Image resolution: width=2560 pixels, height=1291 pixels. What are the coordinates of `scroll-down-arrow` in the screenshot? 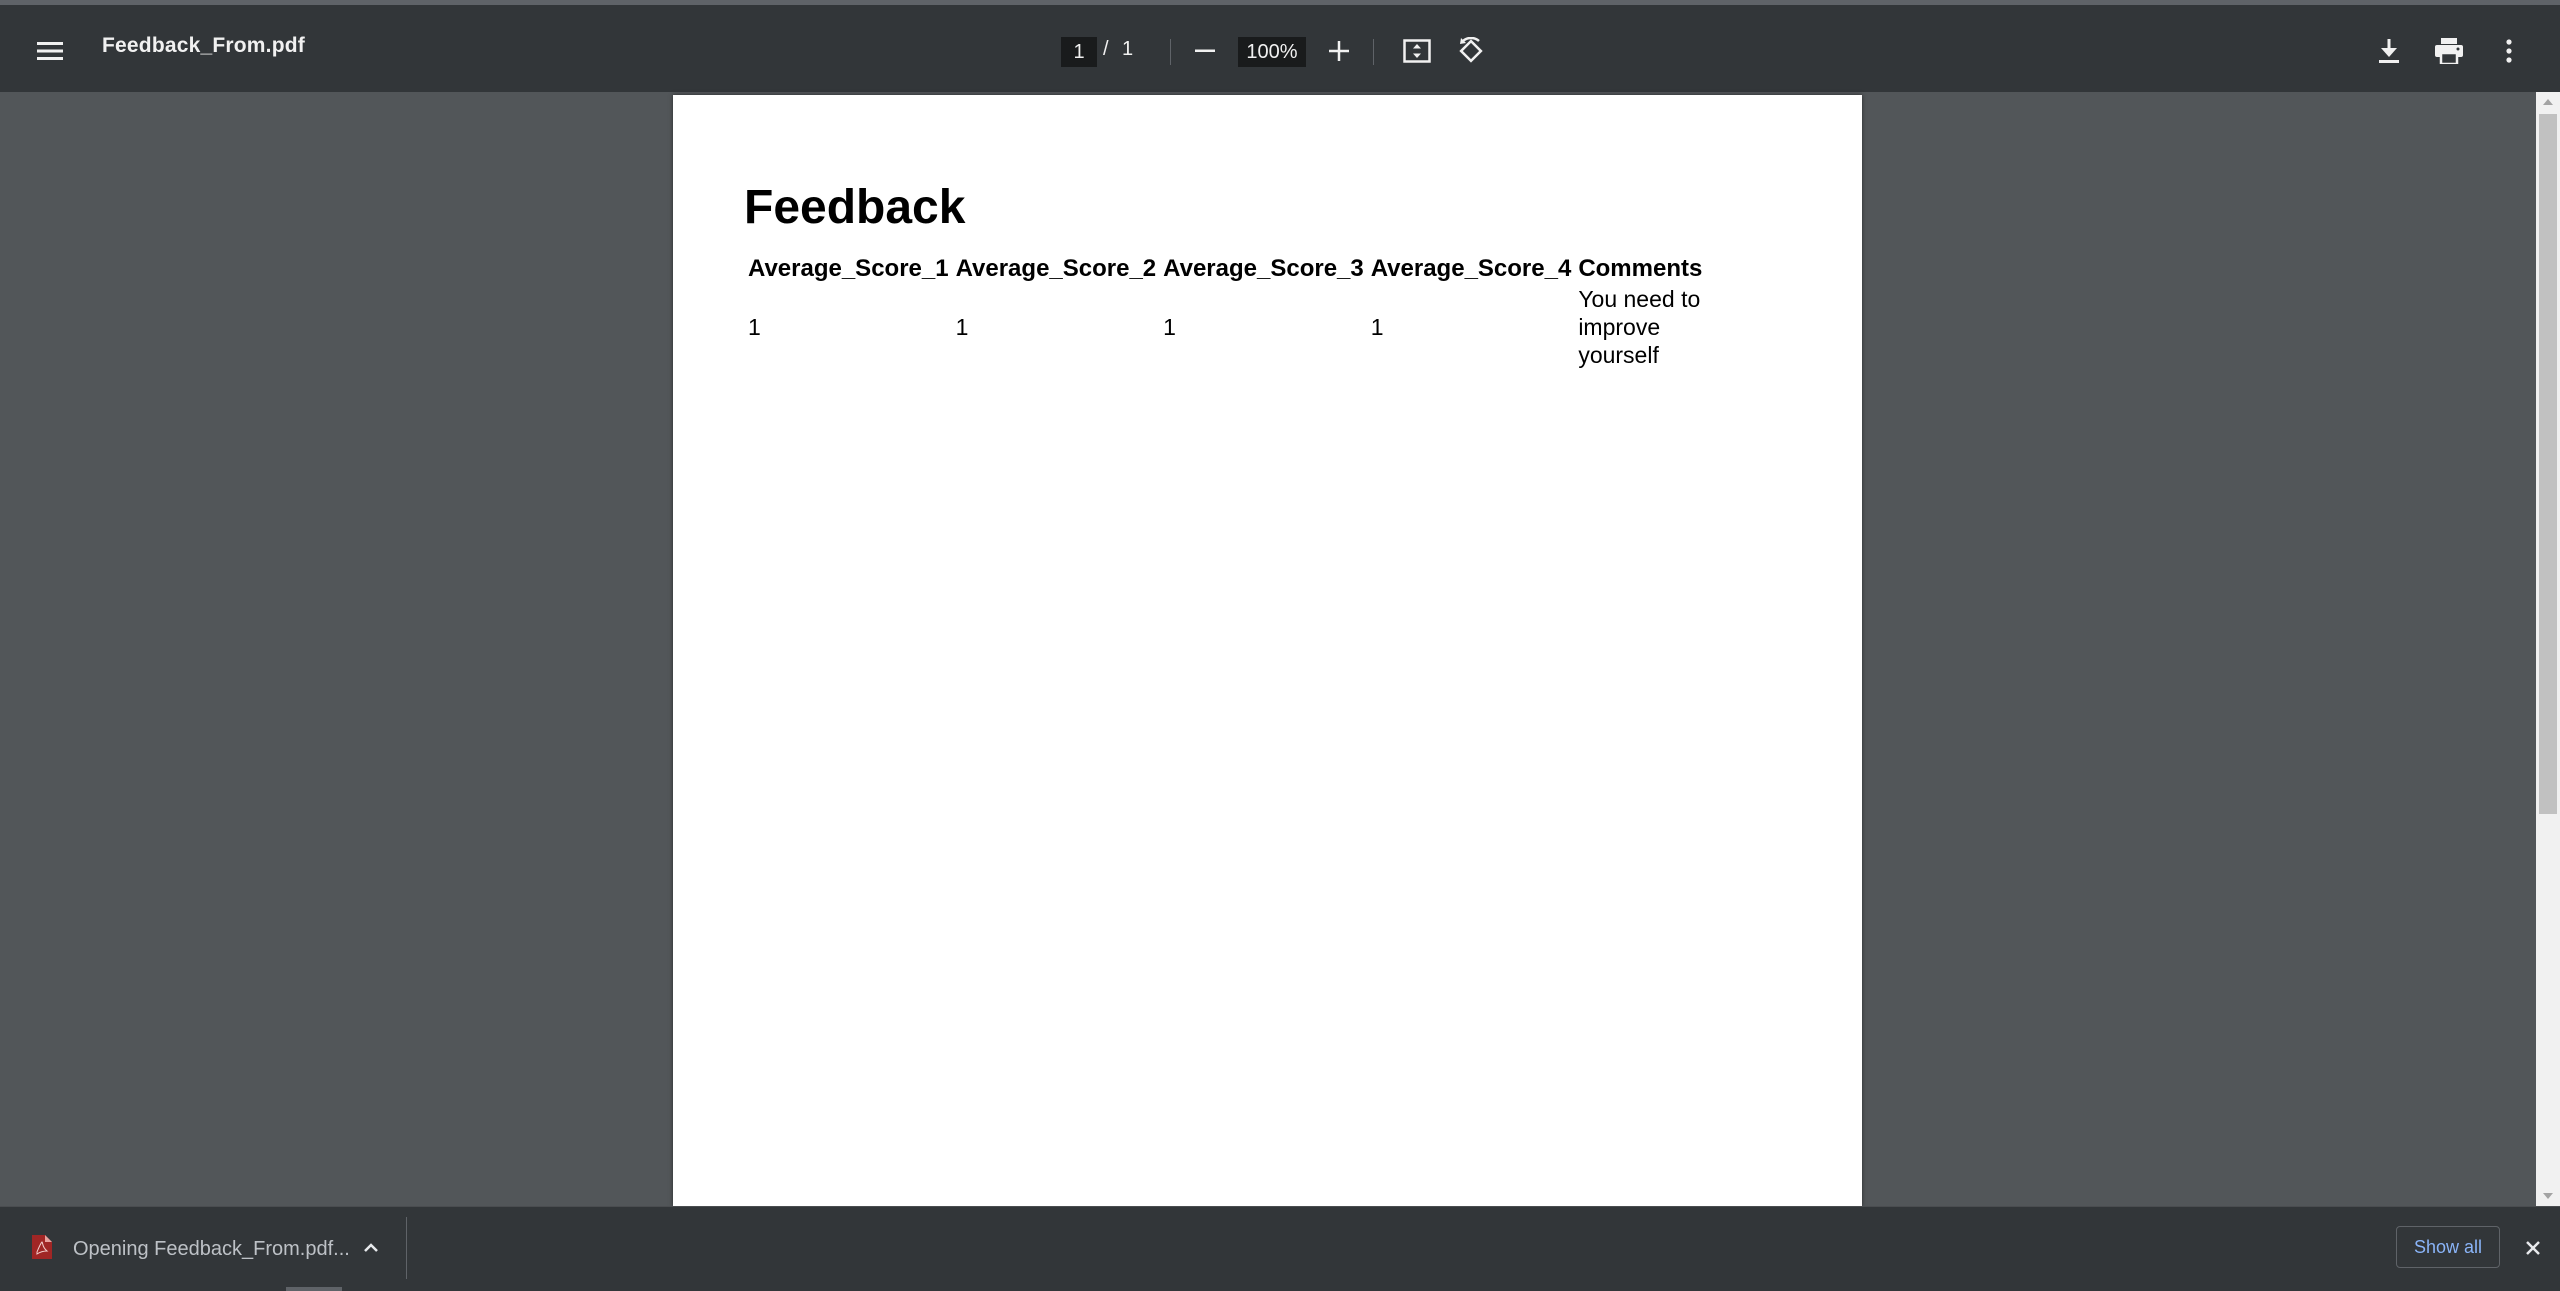 It's located at (2548, 1196).